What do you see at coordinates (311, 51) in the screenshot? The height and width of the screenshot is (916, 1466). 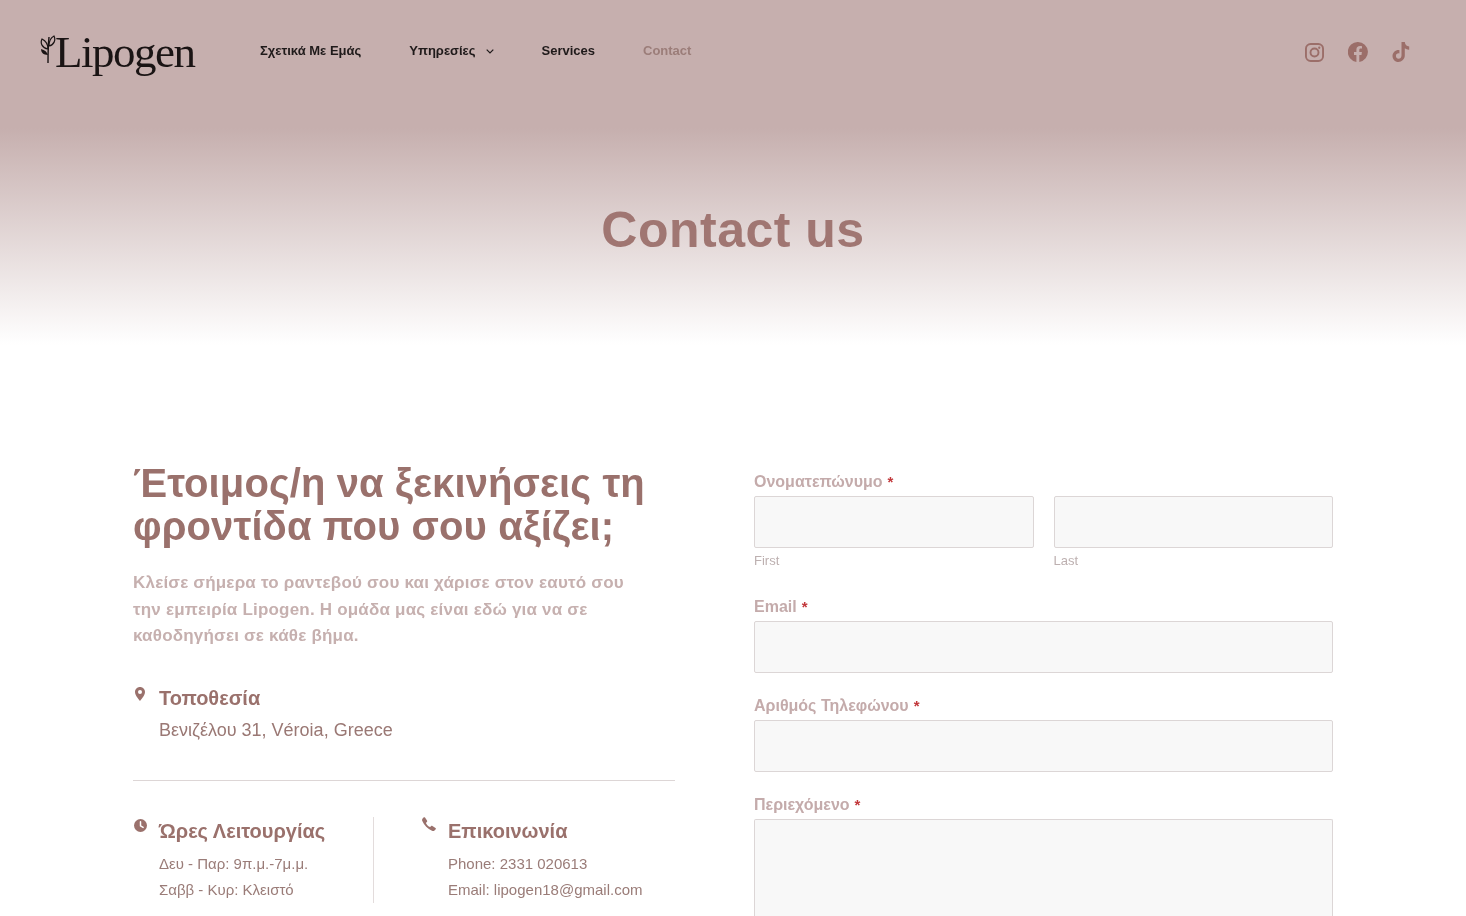 I see `nav-link: Σχετικά Με Εμάς` at bounding box center [311, 51].